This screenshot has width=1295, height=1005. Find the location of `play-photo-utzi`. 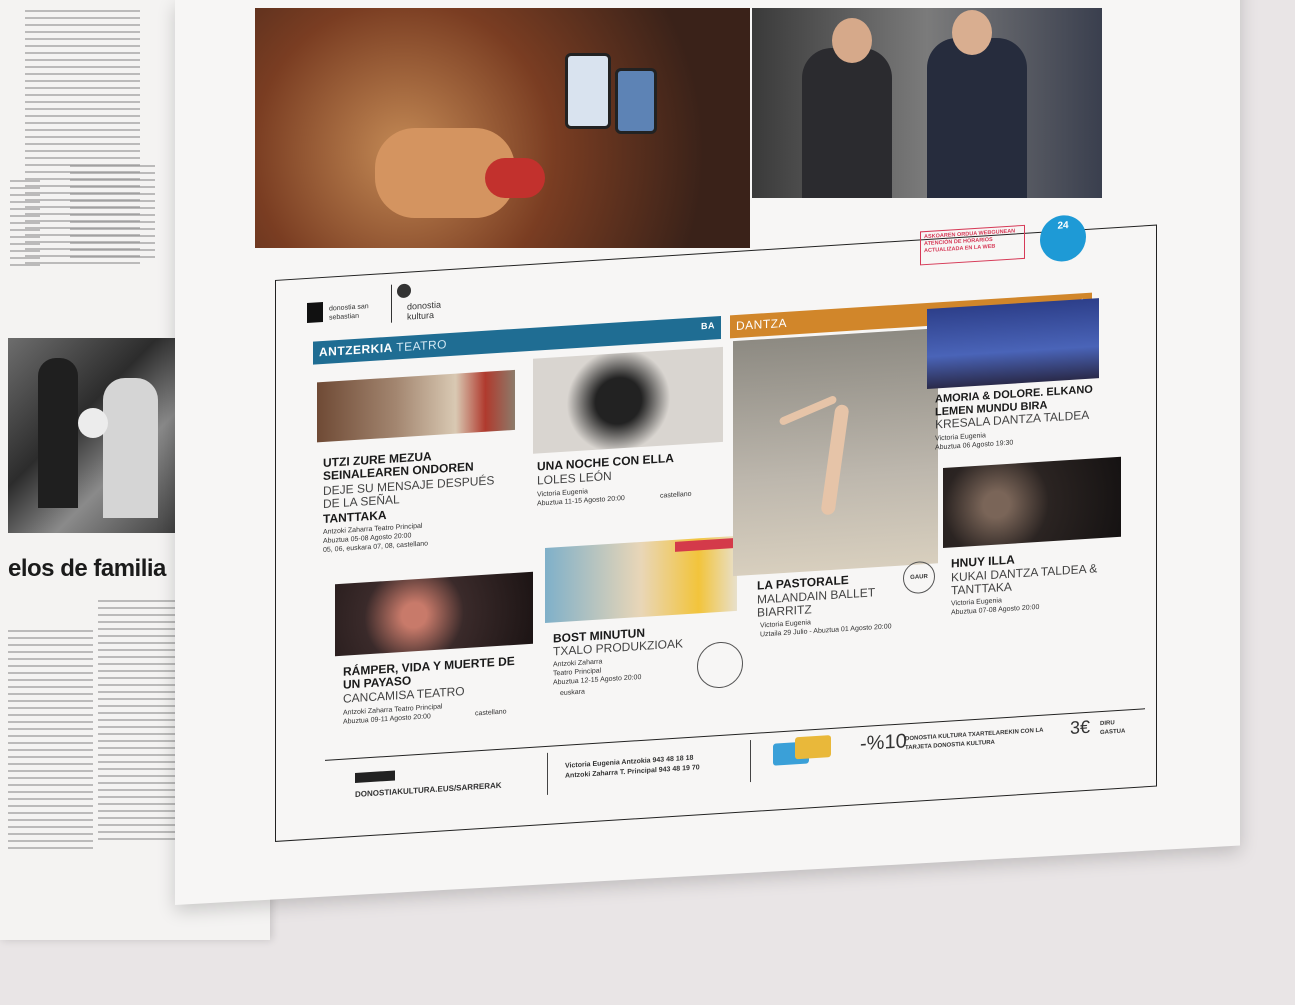

play-photo-utzi is located at coordinates (416, 406).